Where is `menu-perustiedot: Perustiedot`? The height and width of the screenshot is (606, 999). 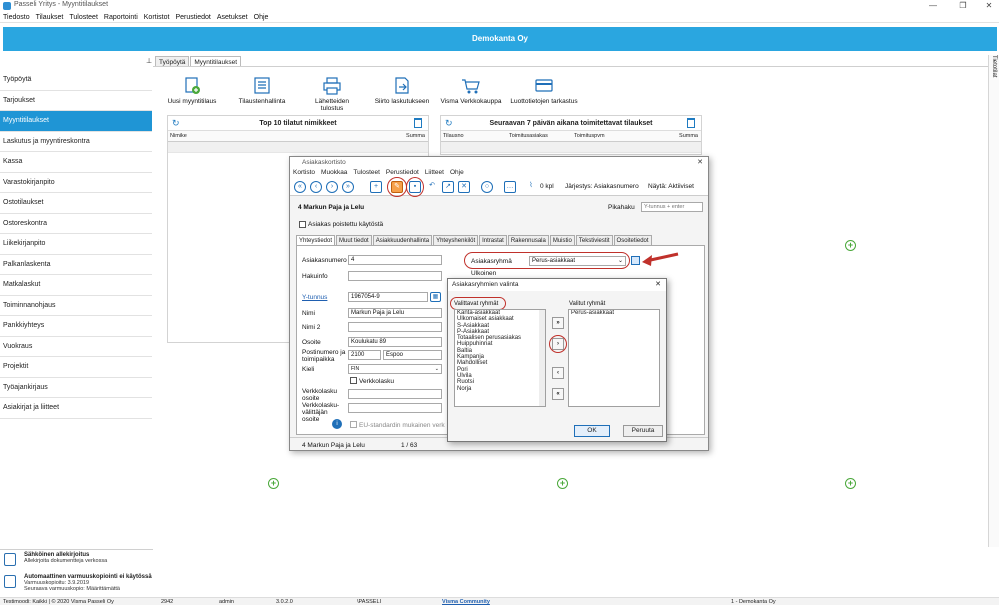
menu-perustiedot: Perustiedot is located at coordinates (192, 17).